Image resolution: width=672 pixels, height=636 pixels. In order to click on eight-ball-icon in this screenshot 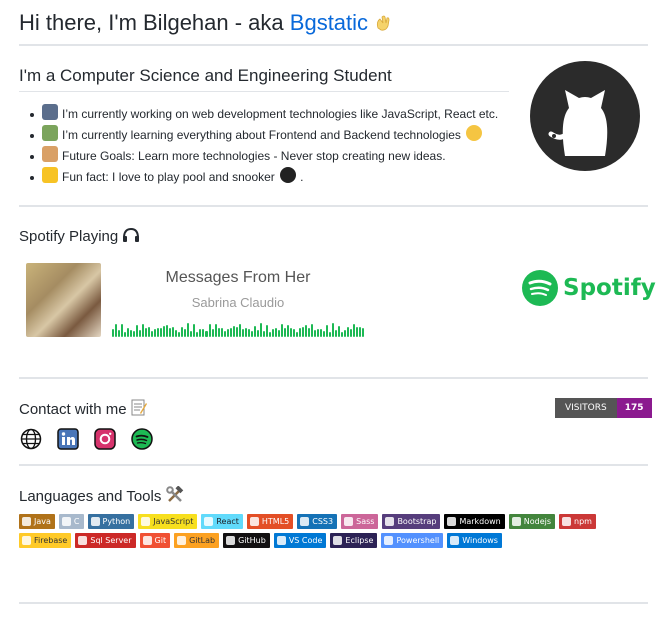, I will do `click(288, 175)`.